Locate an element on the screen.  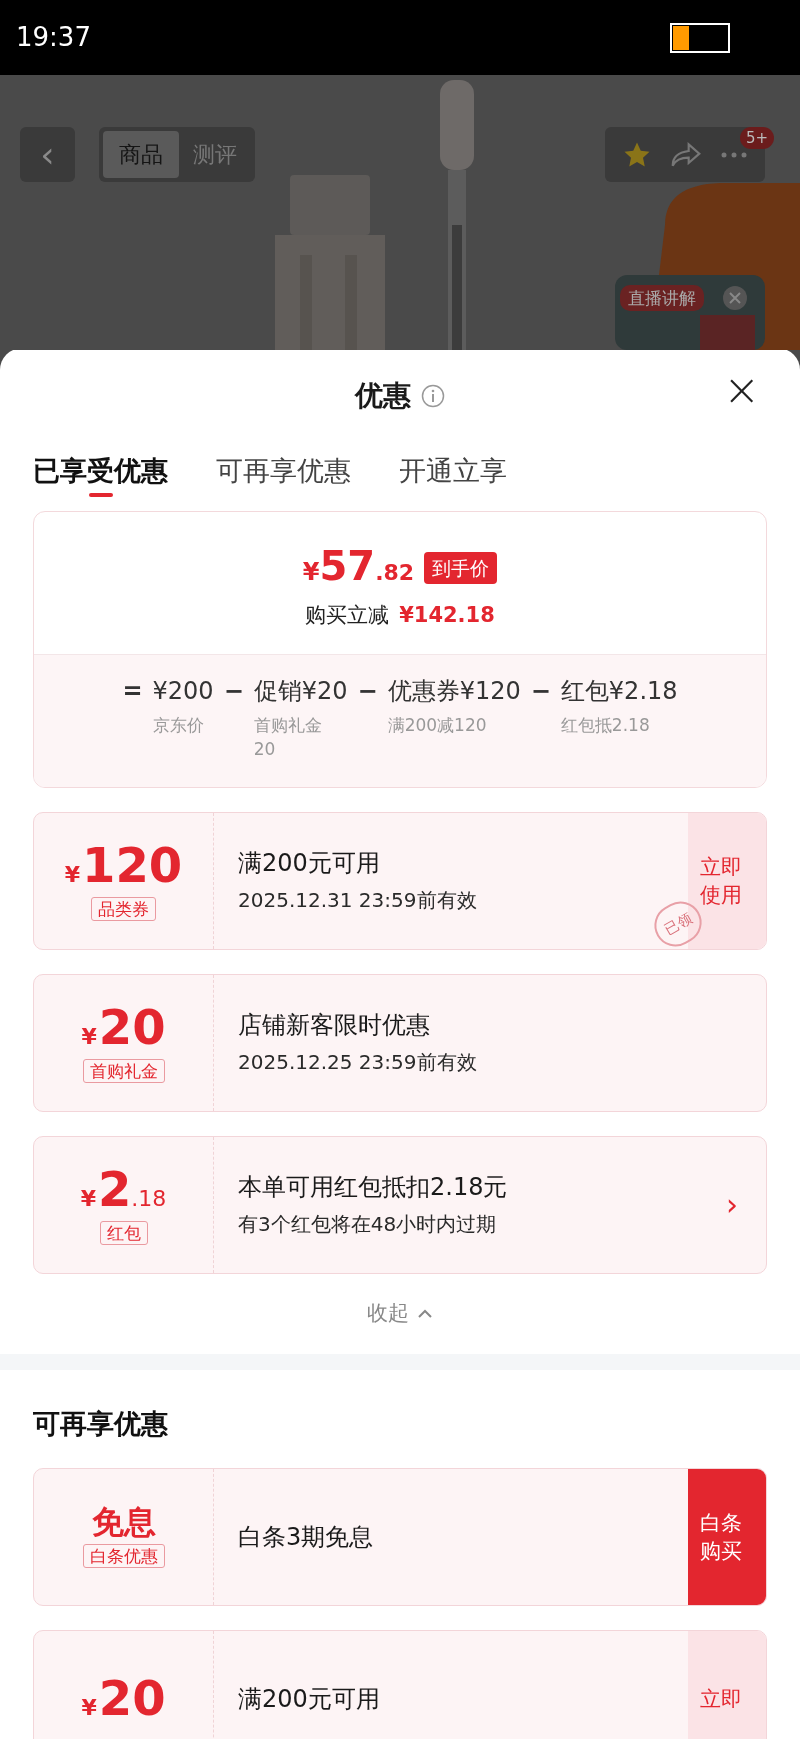
tab: 已享受优惠 is located at coordinates (100, 471).